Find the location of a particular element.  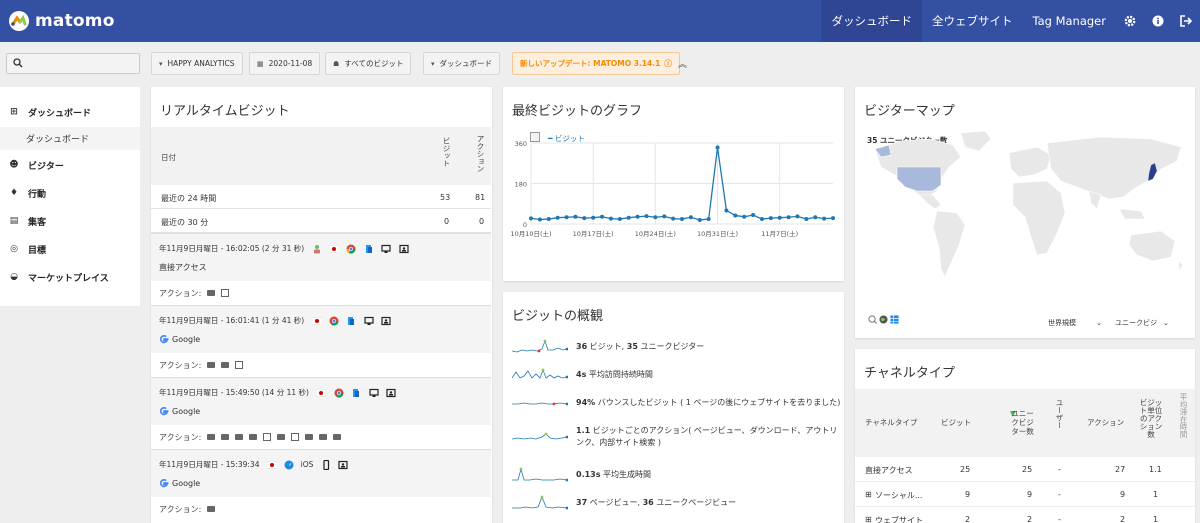

segment-selector: ☗ すべてのビジット is located at coordinates (368, 63).